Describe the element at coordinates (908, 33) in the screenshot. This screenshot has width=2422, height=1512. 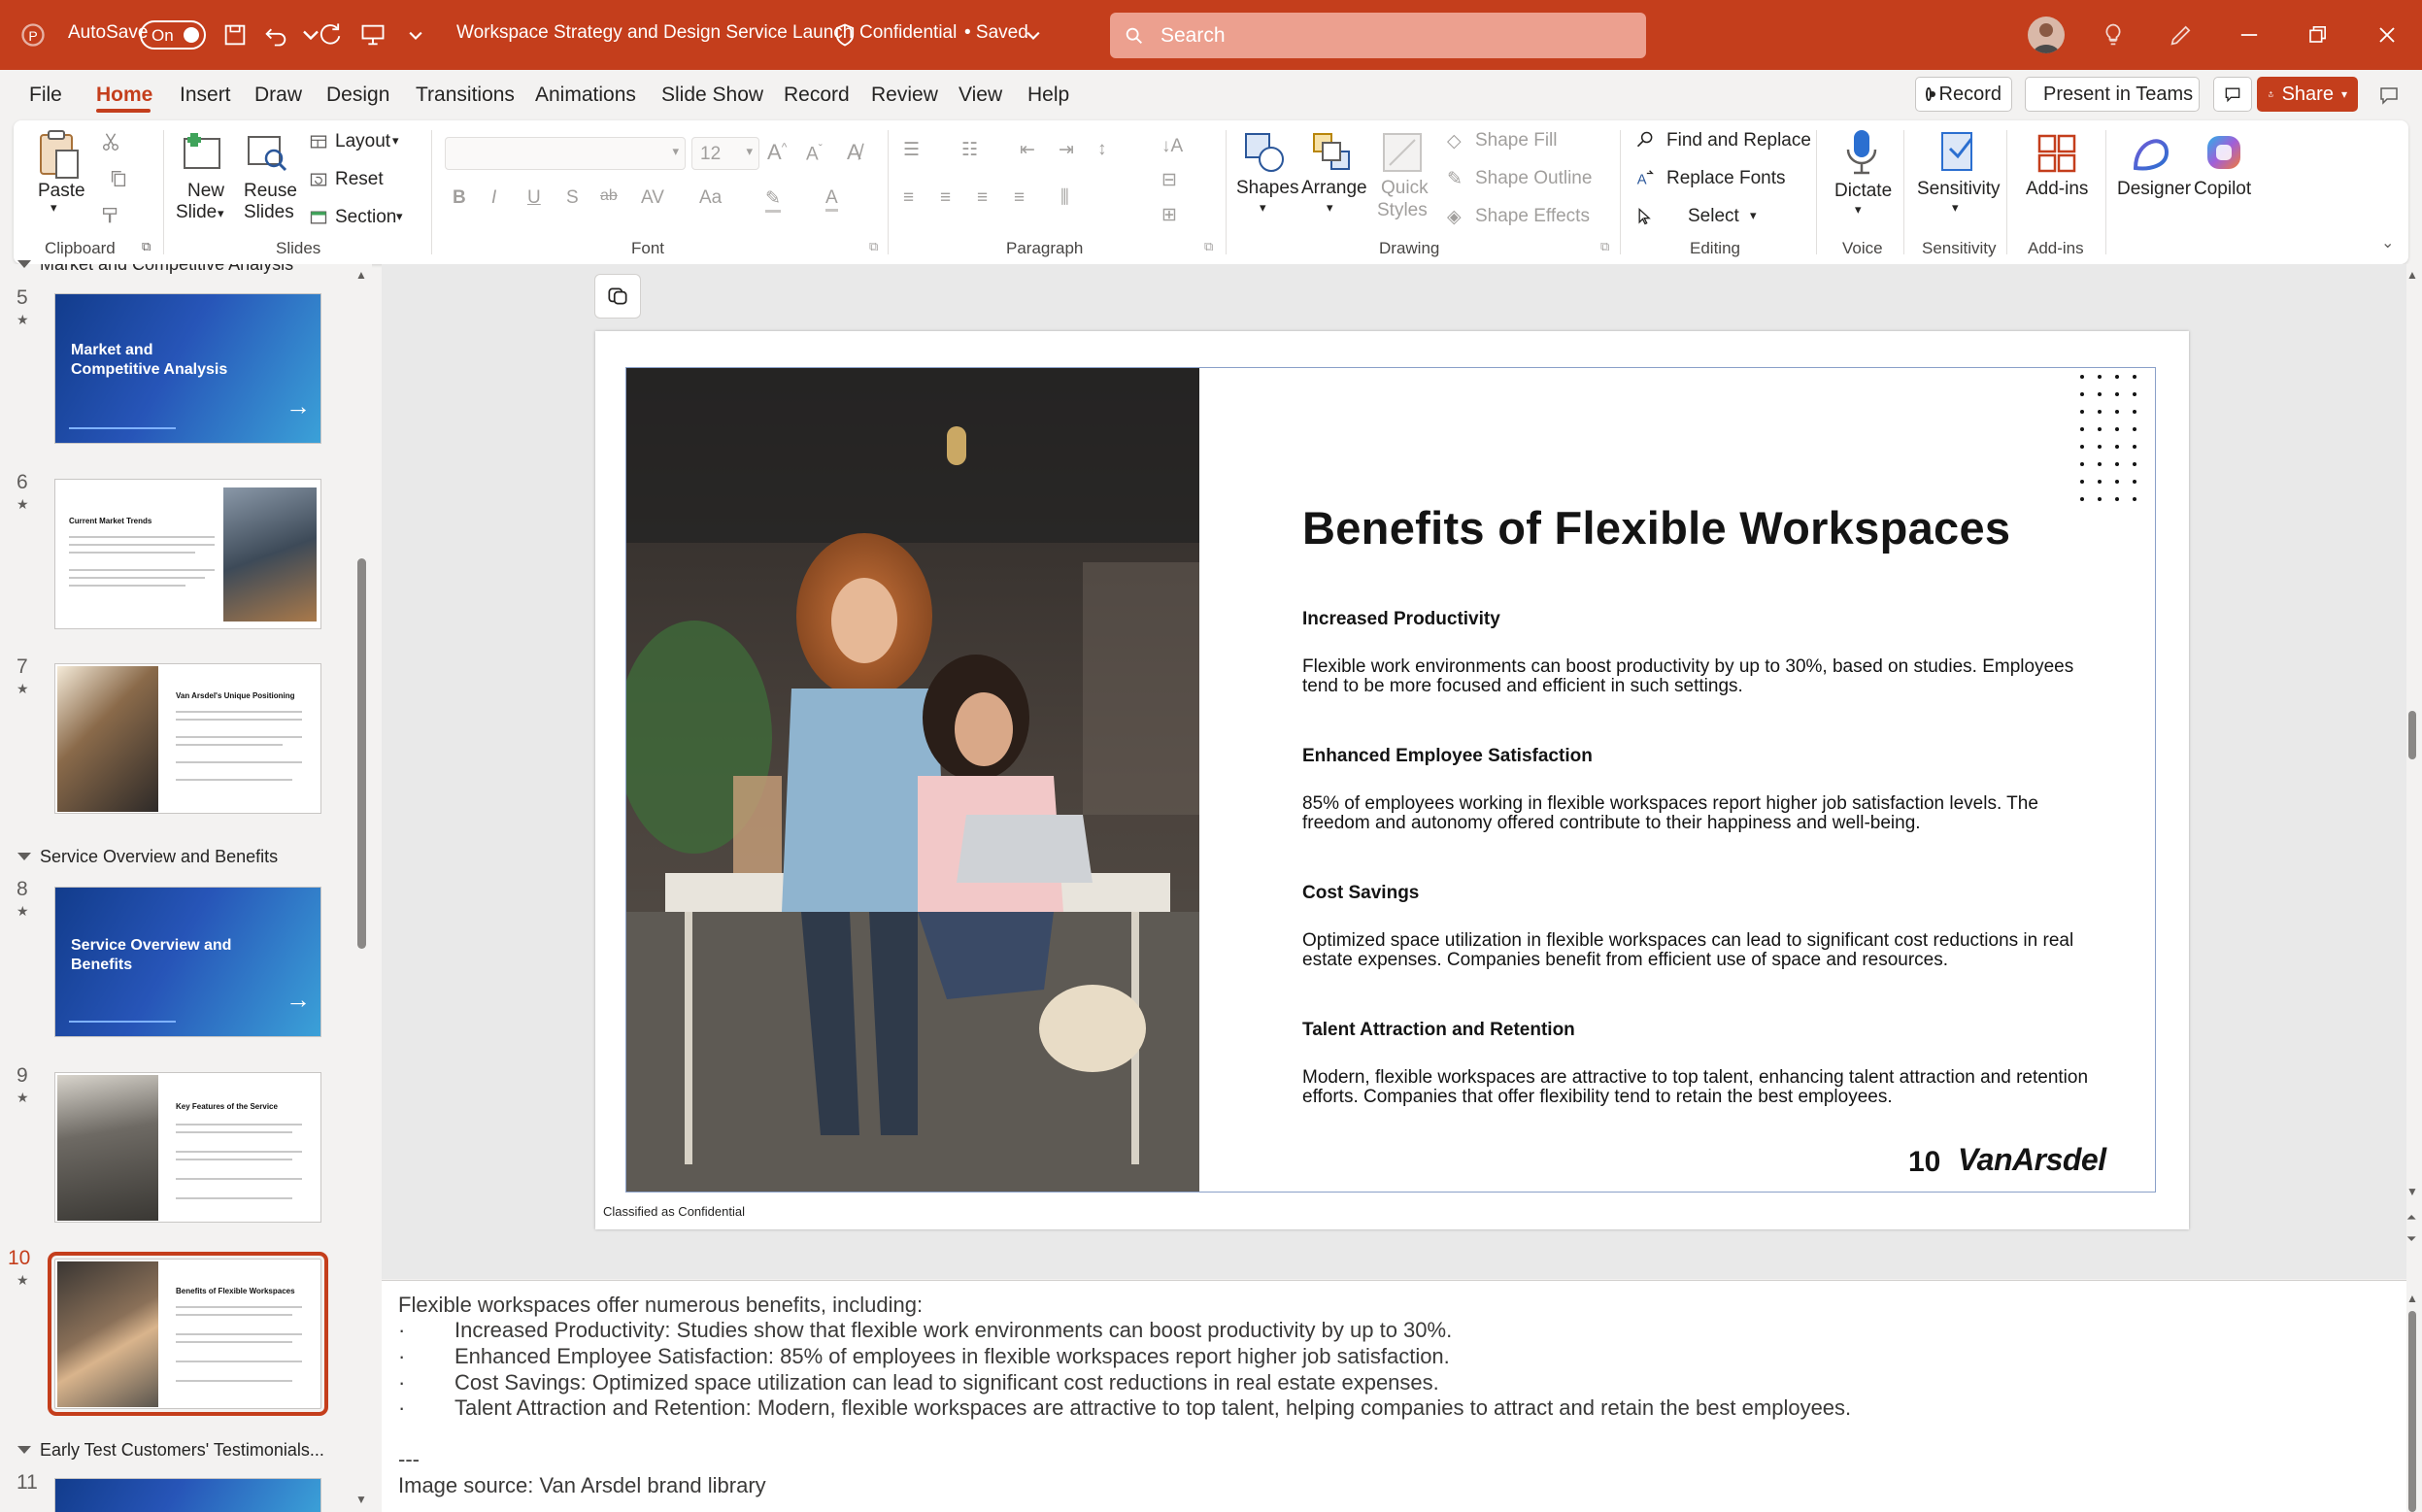
I see `sensitivity-label: Confidential` at that location.